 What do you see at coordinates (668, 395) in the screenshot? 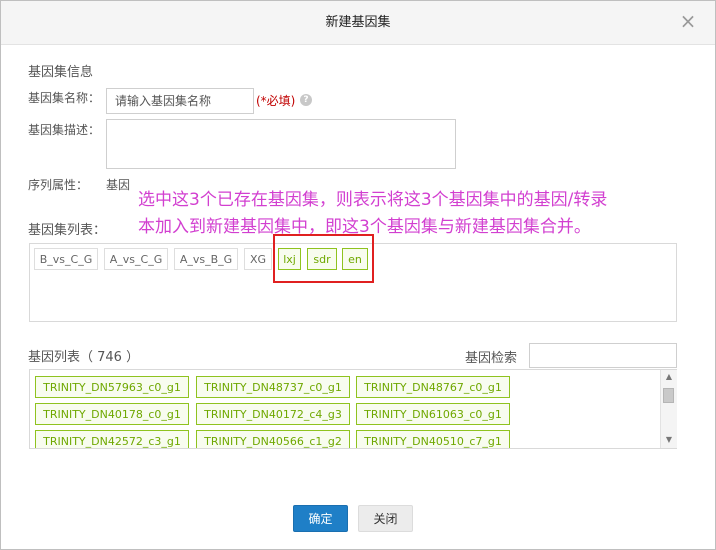
I see `scroll-thumb` at bounding box center [668, 395].